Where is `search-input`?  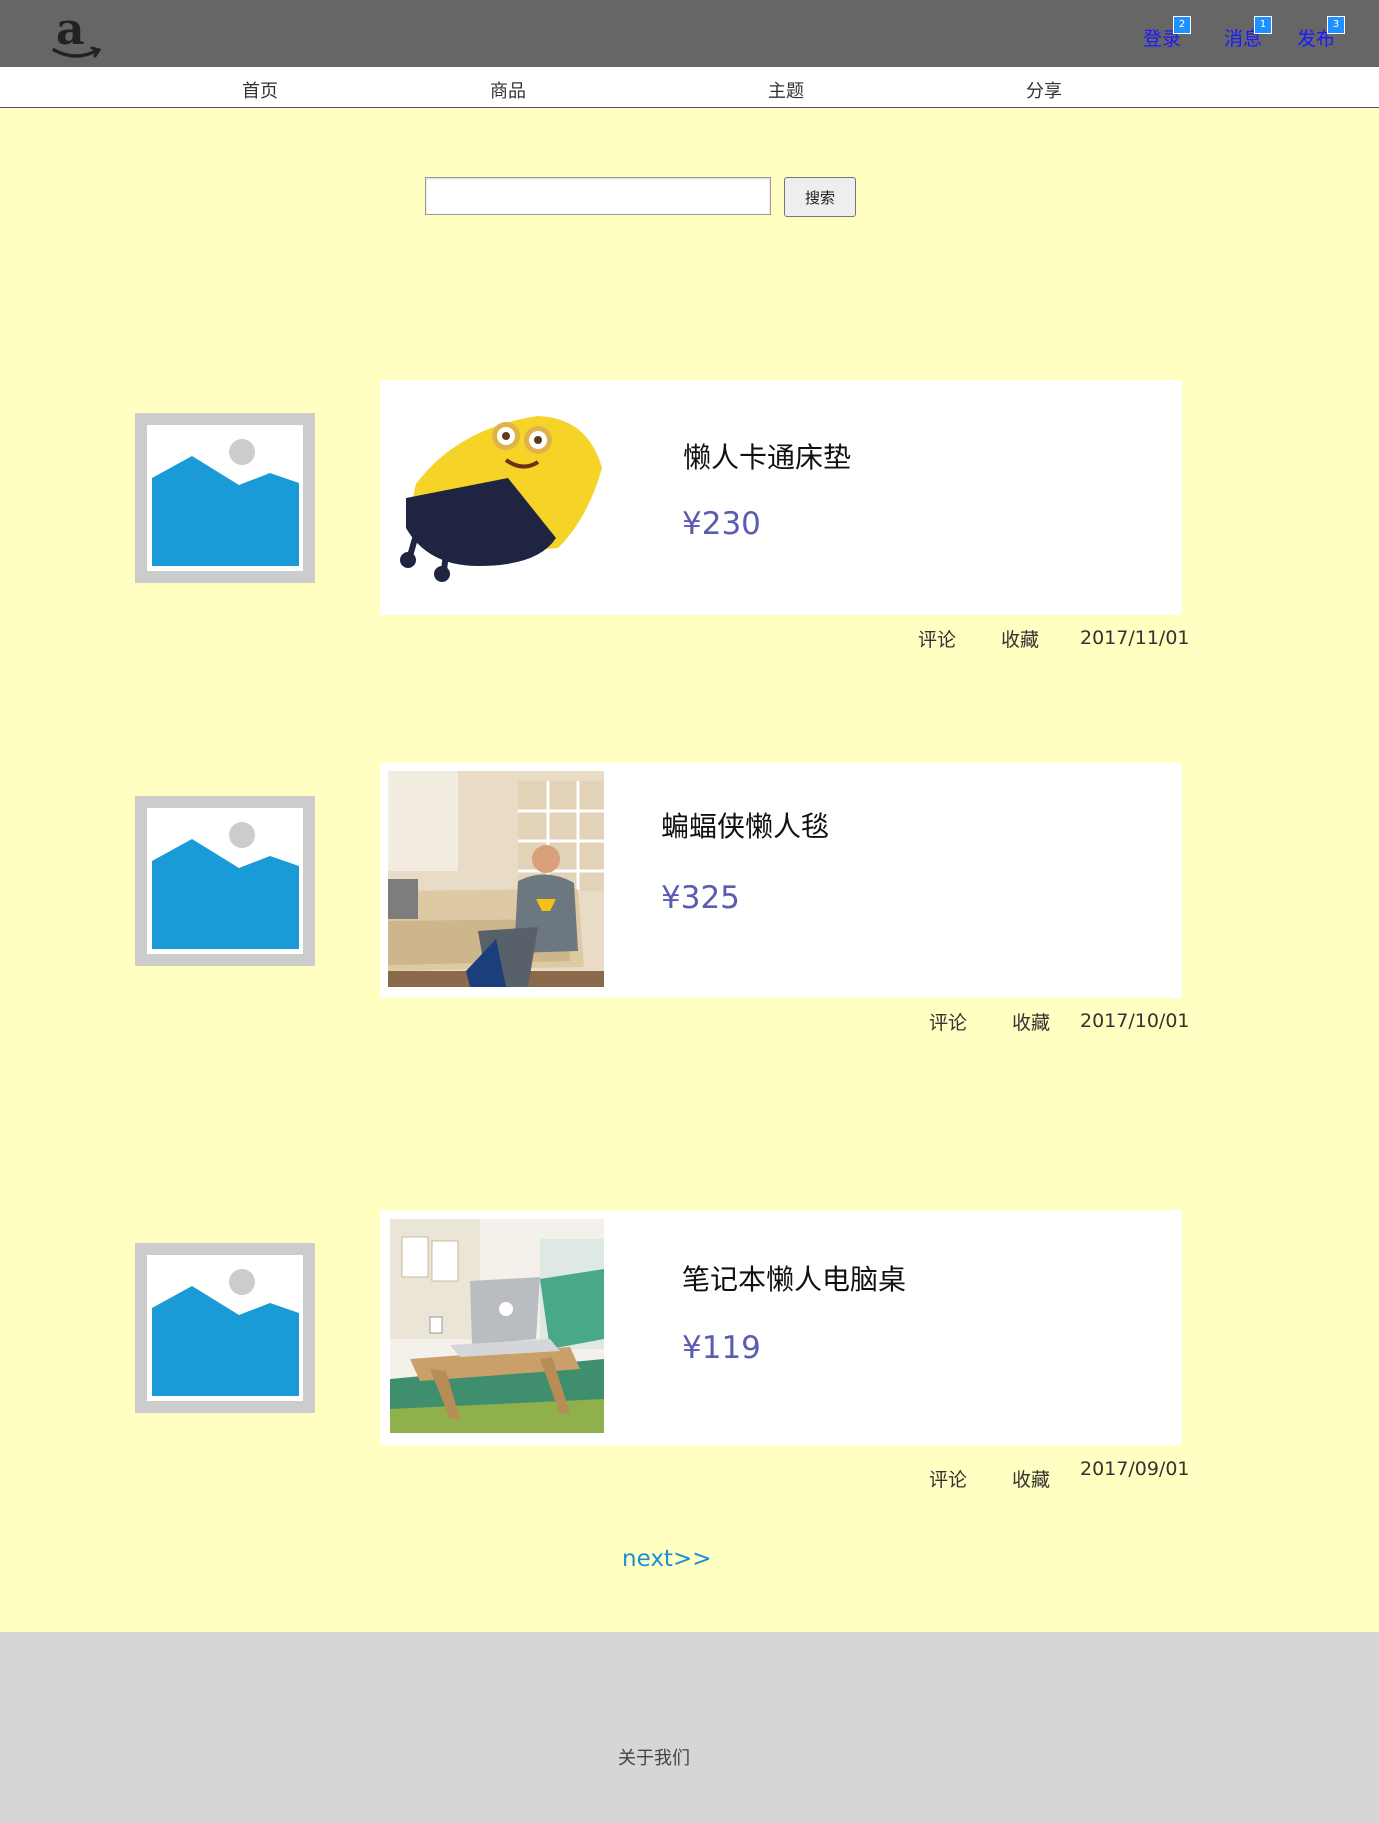
search-input is located at coordinates (598, 196).